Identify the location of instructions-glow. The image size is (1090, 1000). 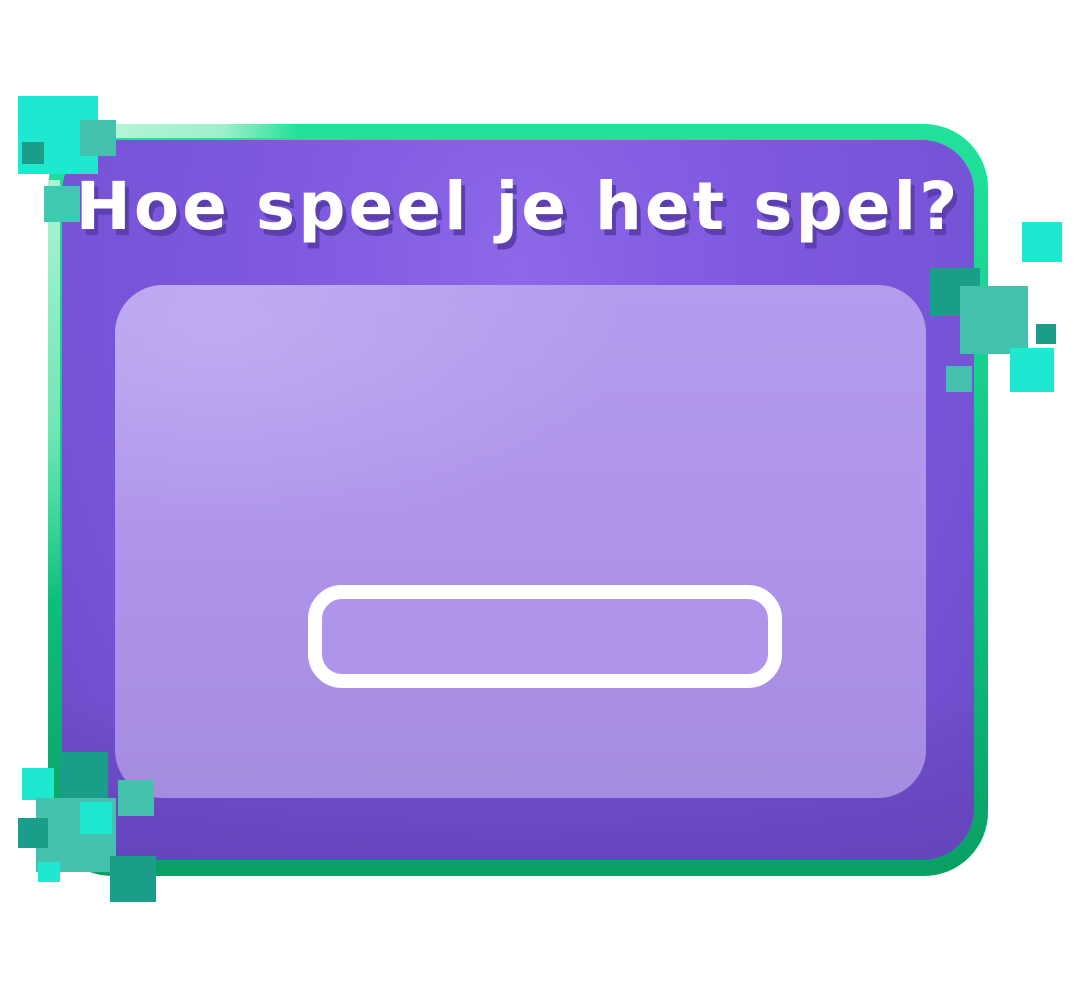
(375, 415).